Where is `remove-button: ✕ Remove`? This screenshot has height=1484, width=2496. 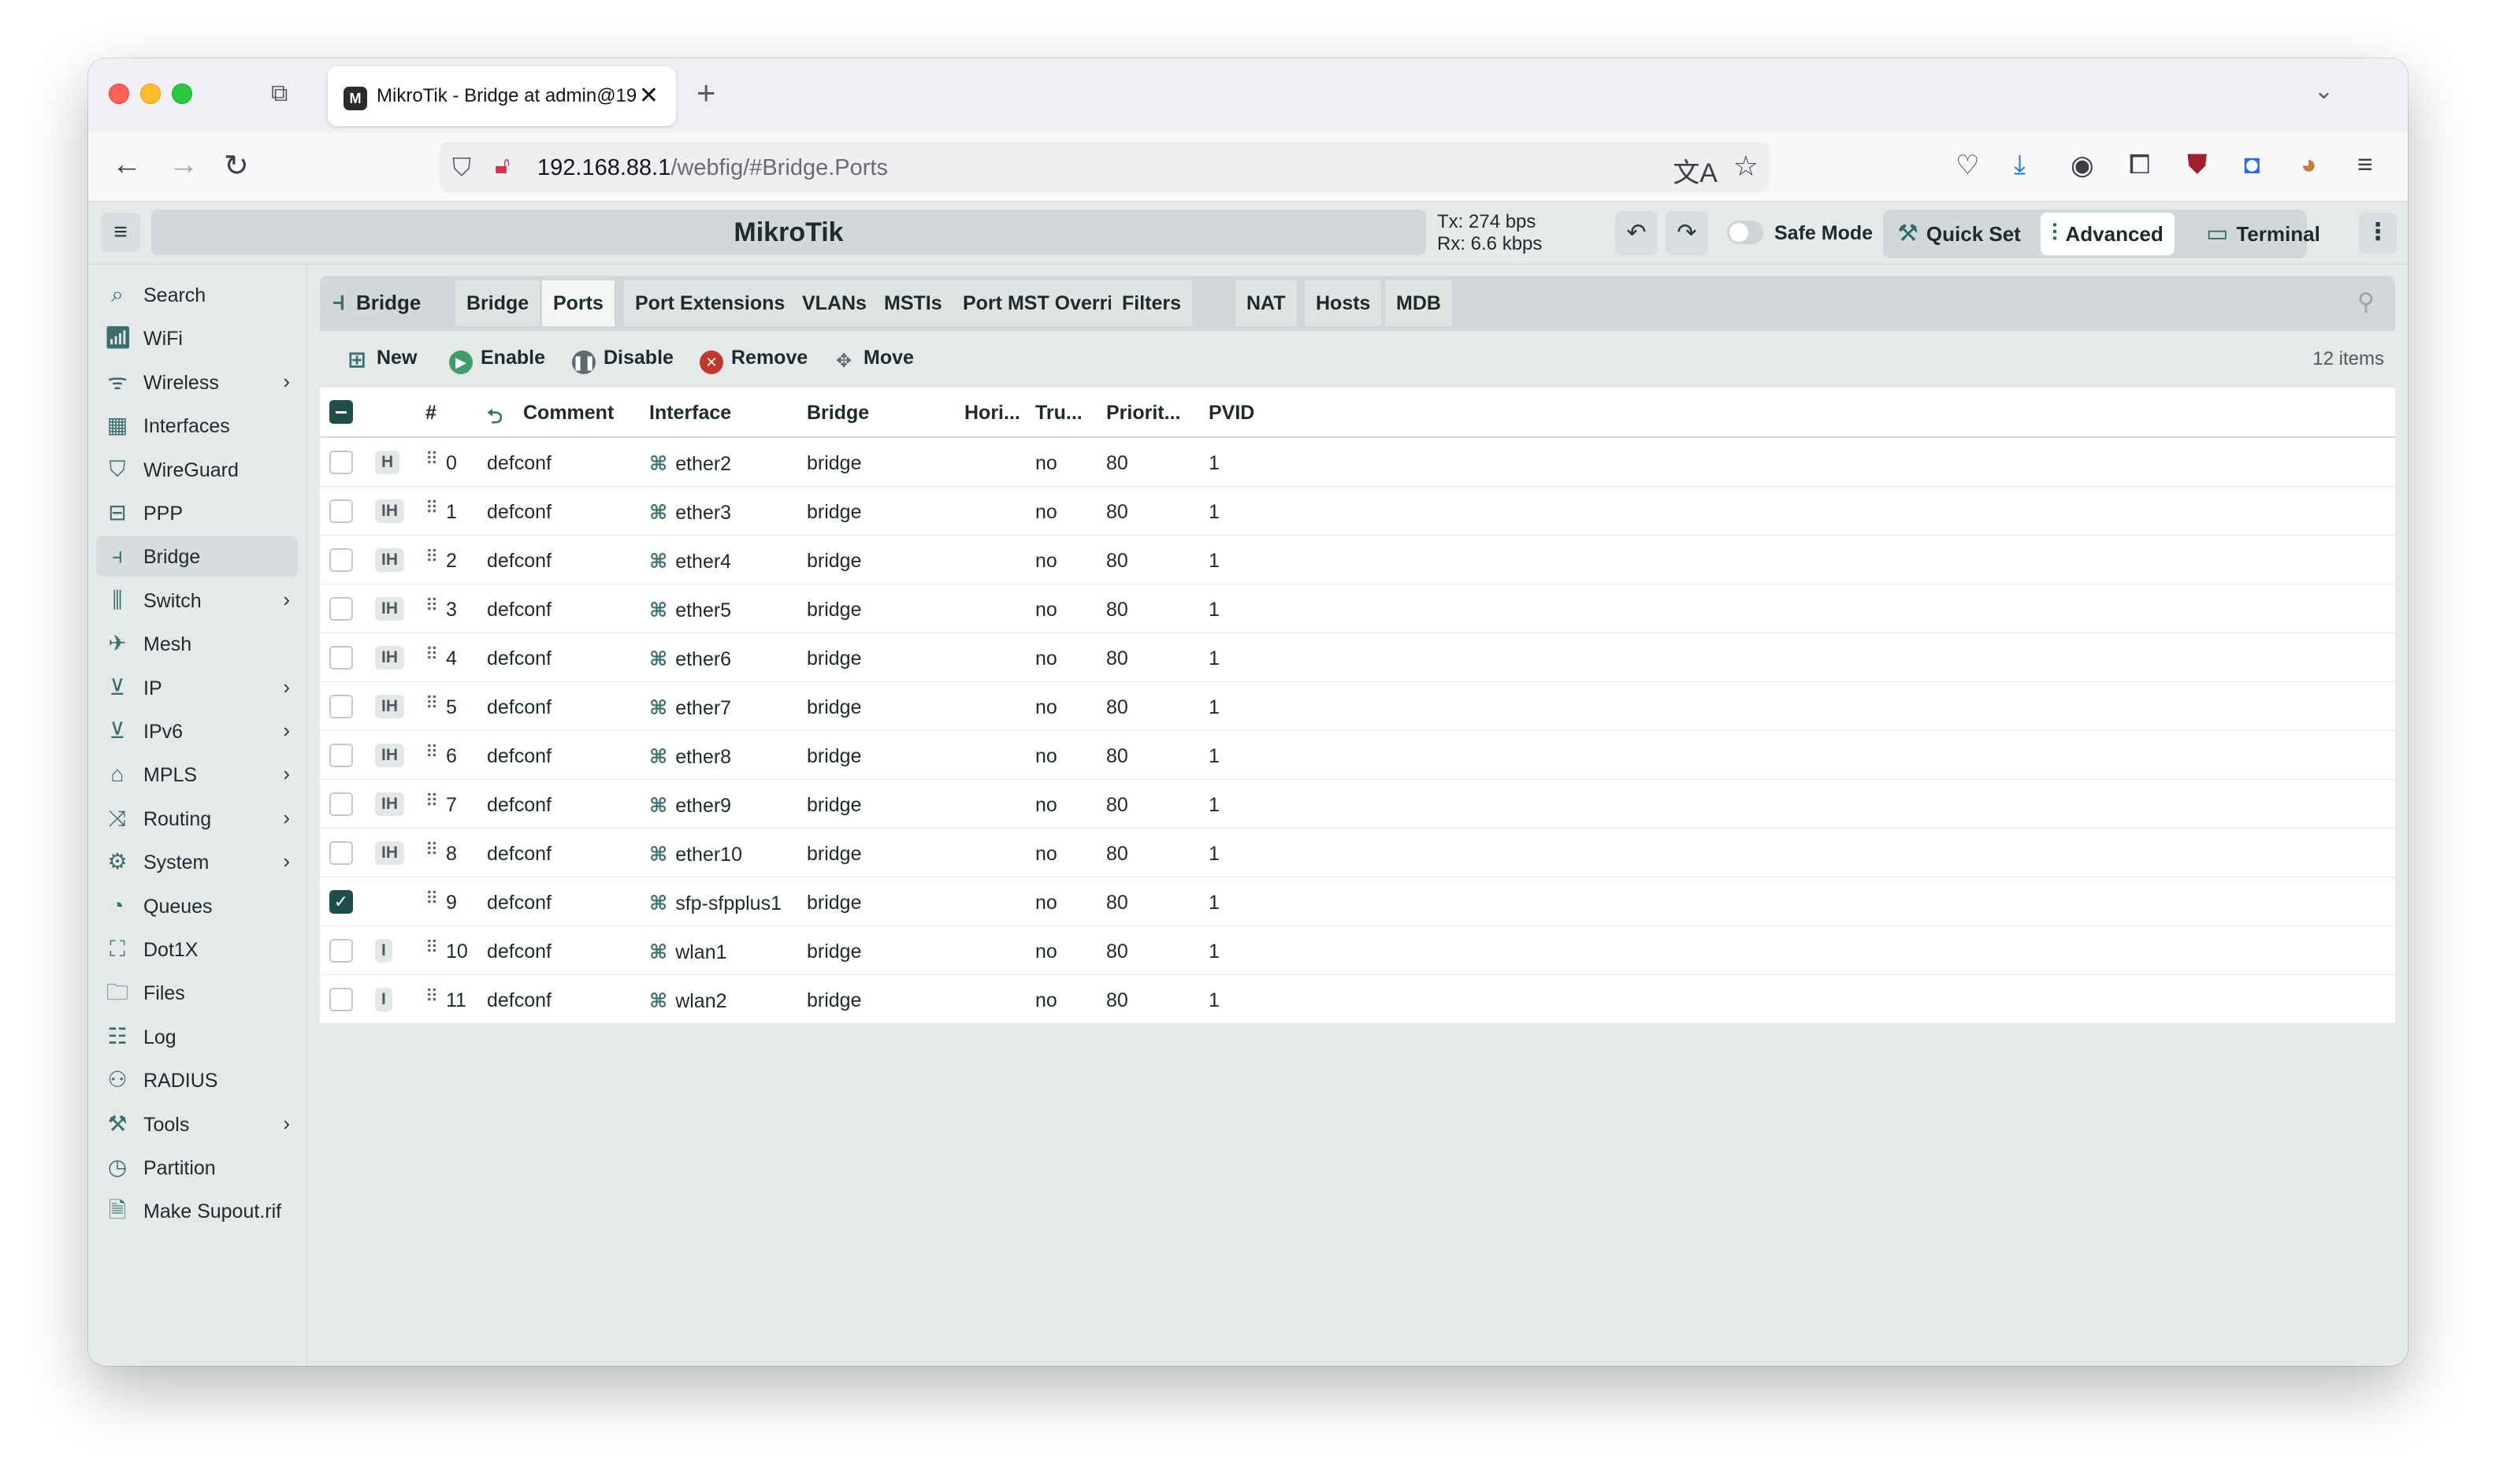
remove-button: ✕ Remove is located at coordinates (754, 360).